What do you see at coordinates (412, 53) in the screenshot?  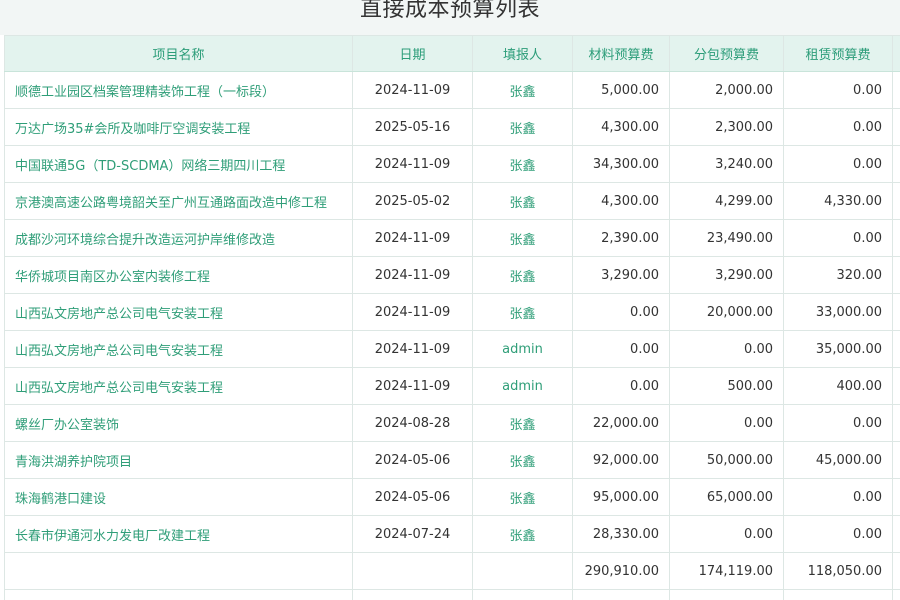 I see `column-header-date: 日期` at bounding box center [412, 53].